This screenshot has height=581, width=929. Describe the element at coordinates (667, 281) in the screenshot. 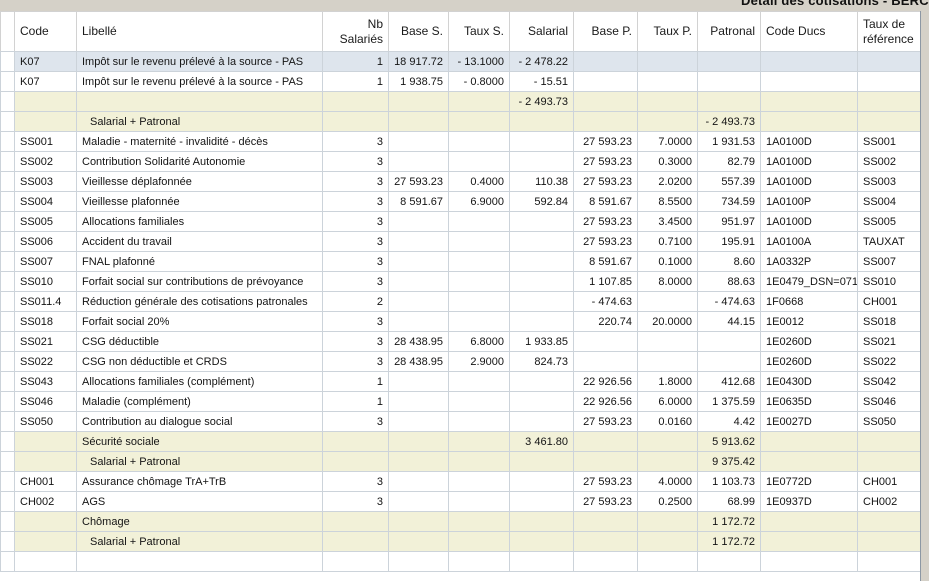

I see `cell-taux_p: 8.0000` at that location.